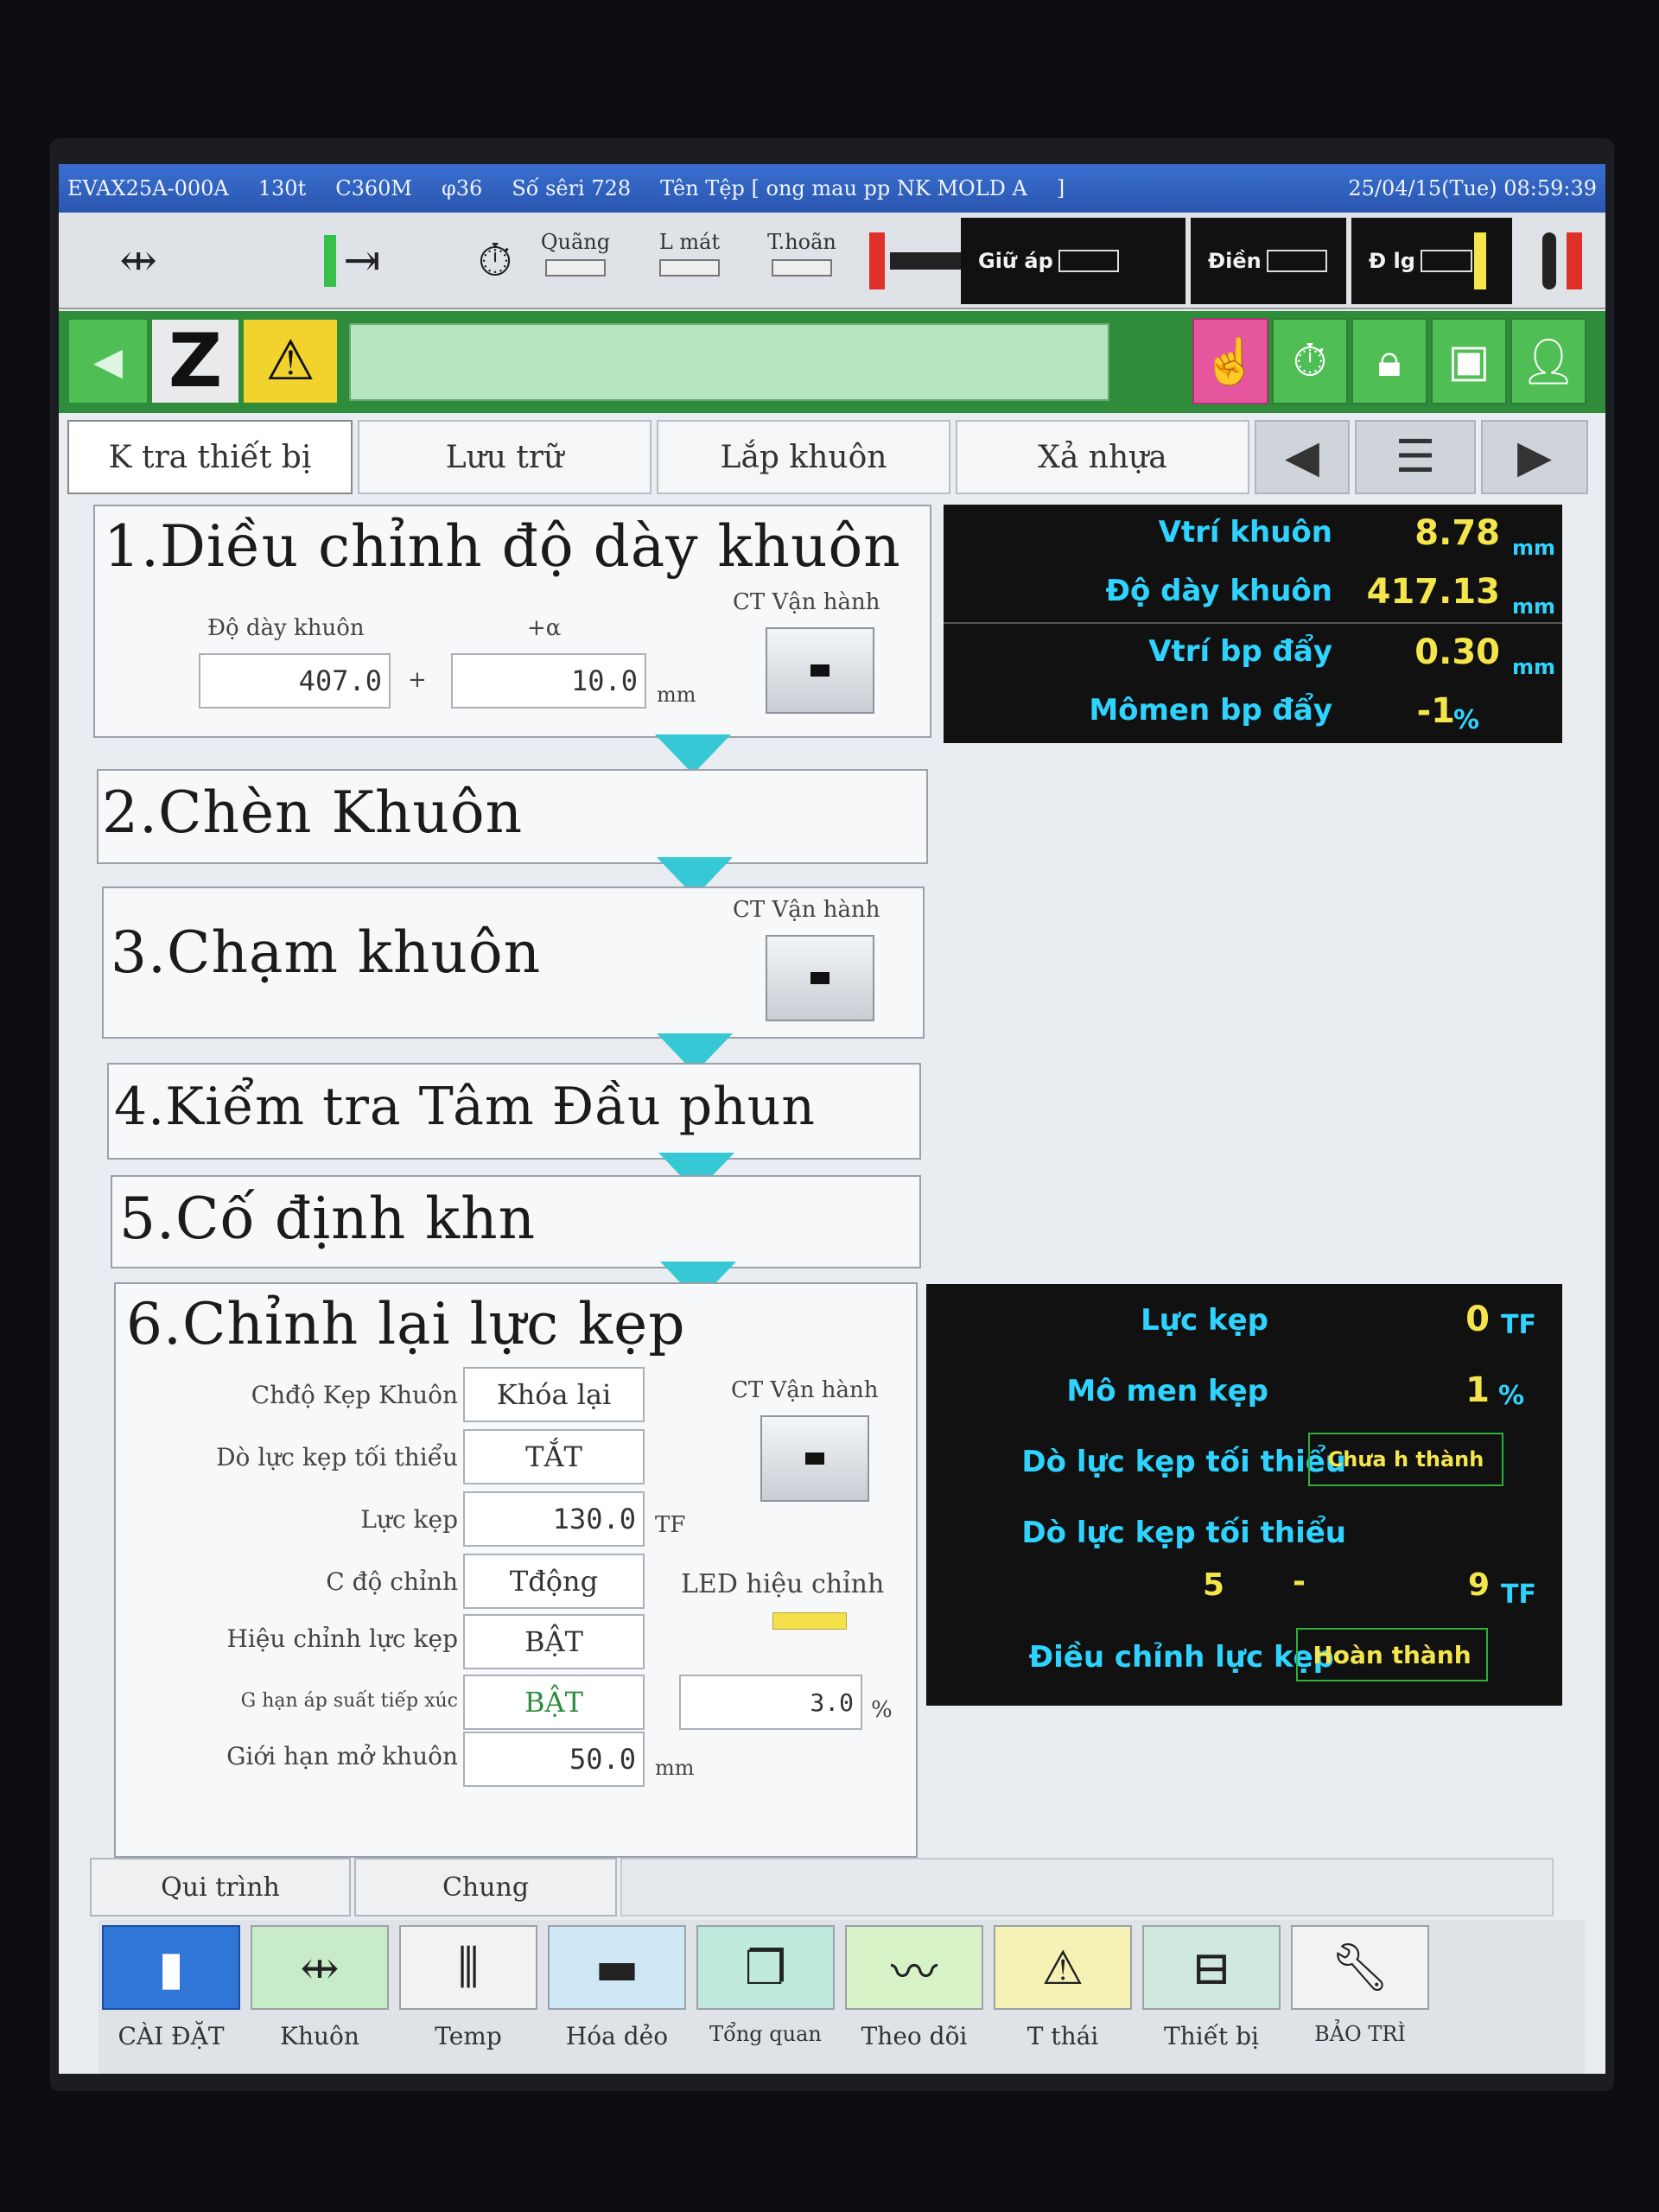 The image size is (1659, 2212). What do you see at coordinates (210, 457) in the screenshot?
I see `tab-equipment-check: K tra thiết bị` at bounding box center [210, 457].